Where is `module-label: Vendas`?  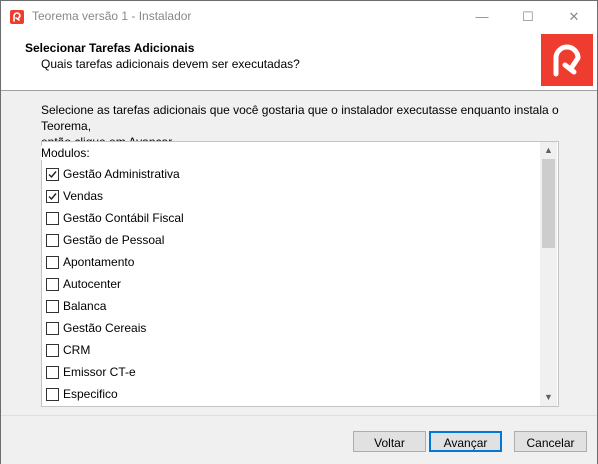
module-label: Vendas is located at coordinates (83, 196).